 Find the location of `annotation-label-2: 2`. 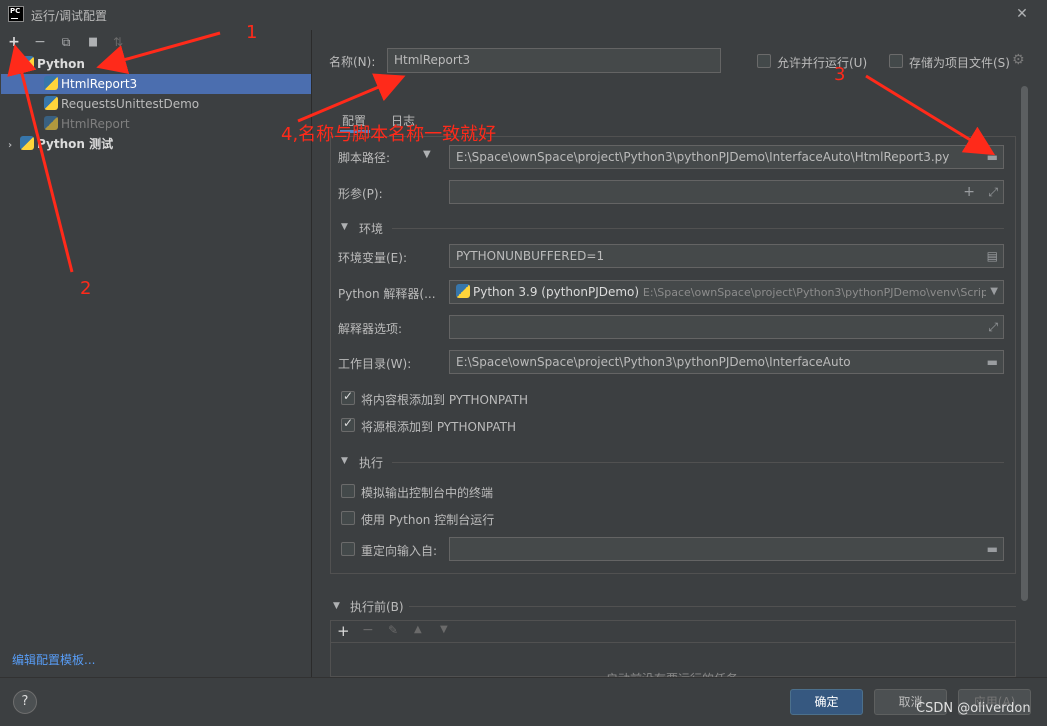

annotation-label-2: 2 is located at coordinates (86, 288).